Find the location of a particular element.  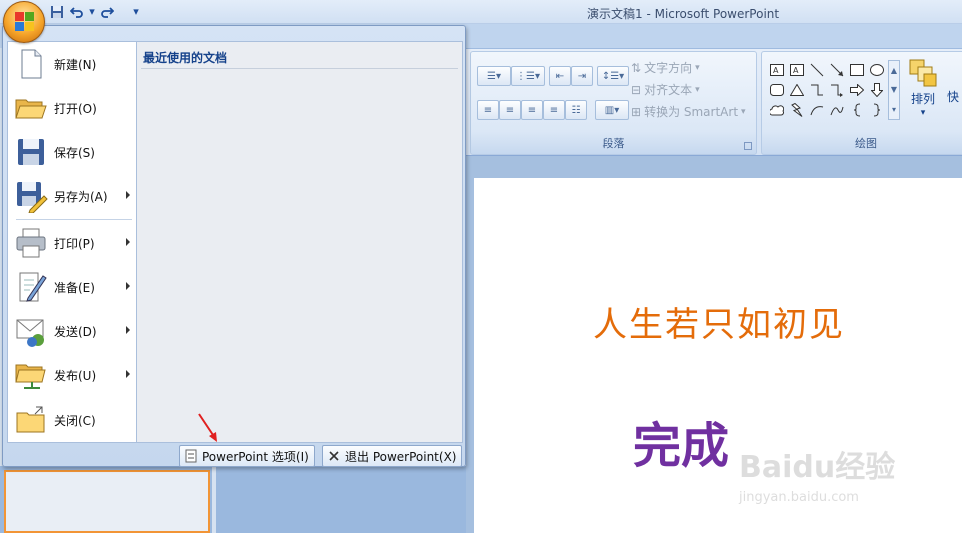

line-spacing-button: ↕☰▾ is located at coordinates (613, 76).